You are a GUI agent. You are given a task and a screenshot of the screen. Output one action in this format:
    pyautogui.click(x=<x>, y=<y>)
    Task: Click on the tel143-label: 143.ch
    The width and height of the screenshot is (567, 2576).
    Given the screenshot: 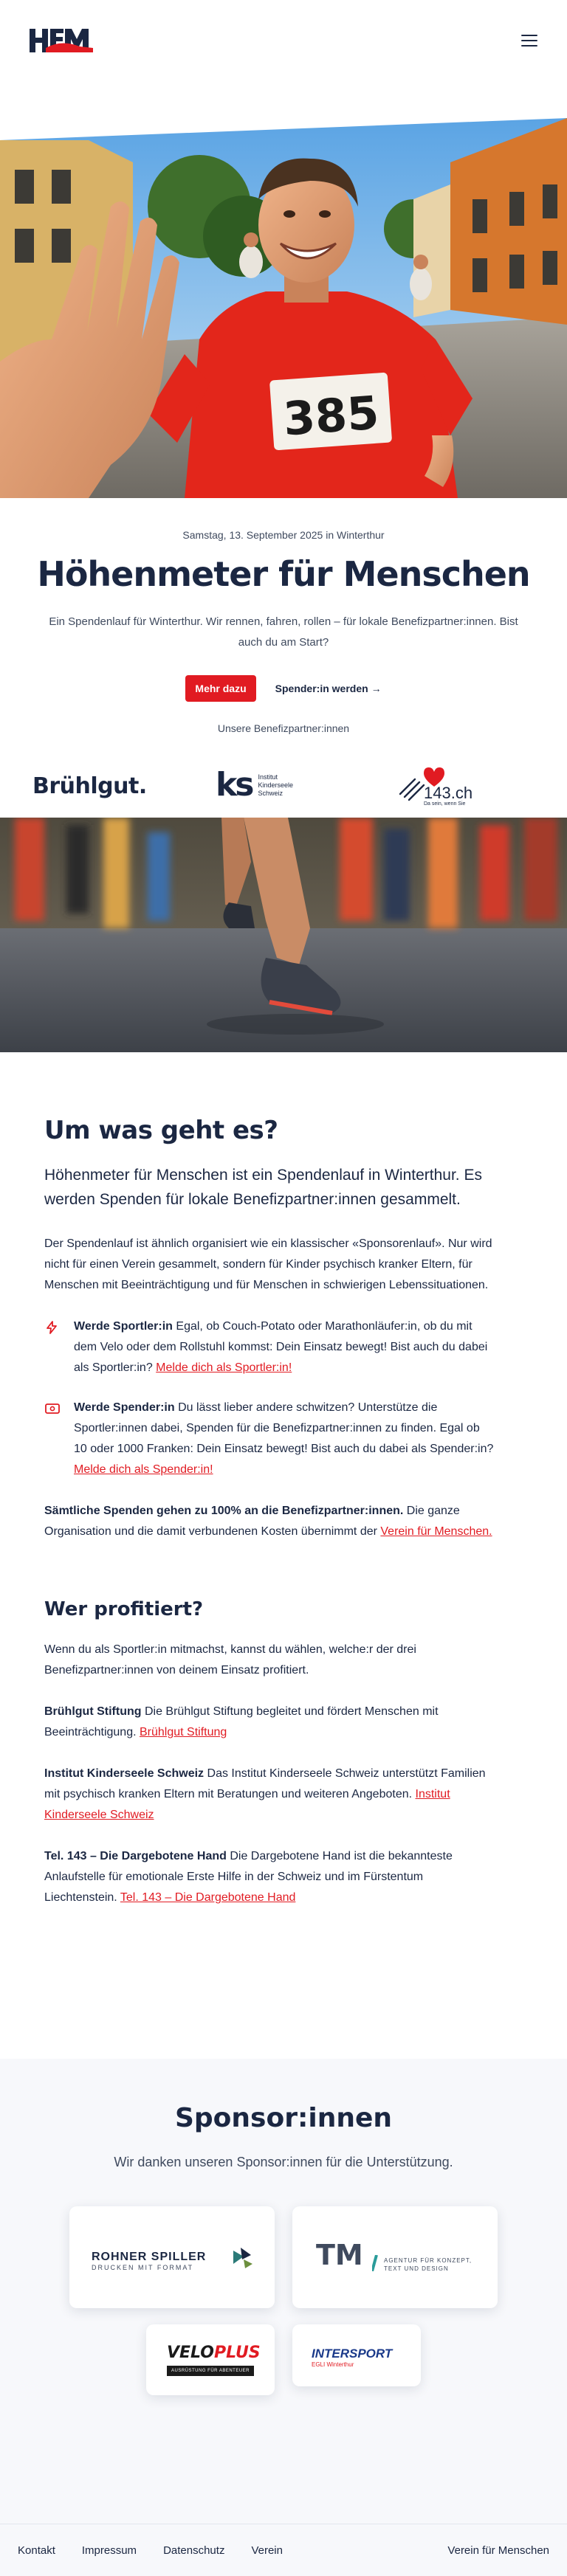 What is the action you would take?
    pyautogui.click(x=448, y=793)
    